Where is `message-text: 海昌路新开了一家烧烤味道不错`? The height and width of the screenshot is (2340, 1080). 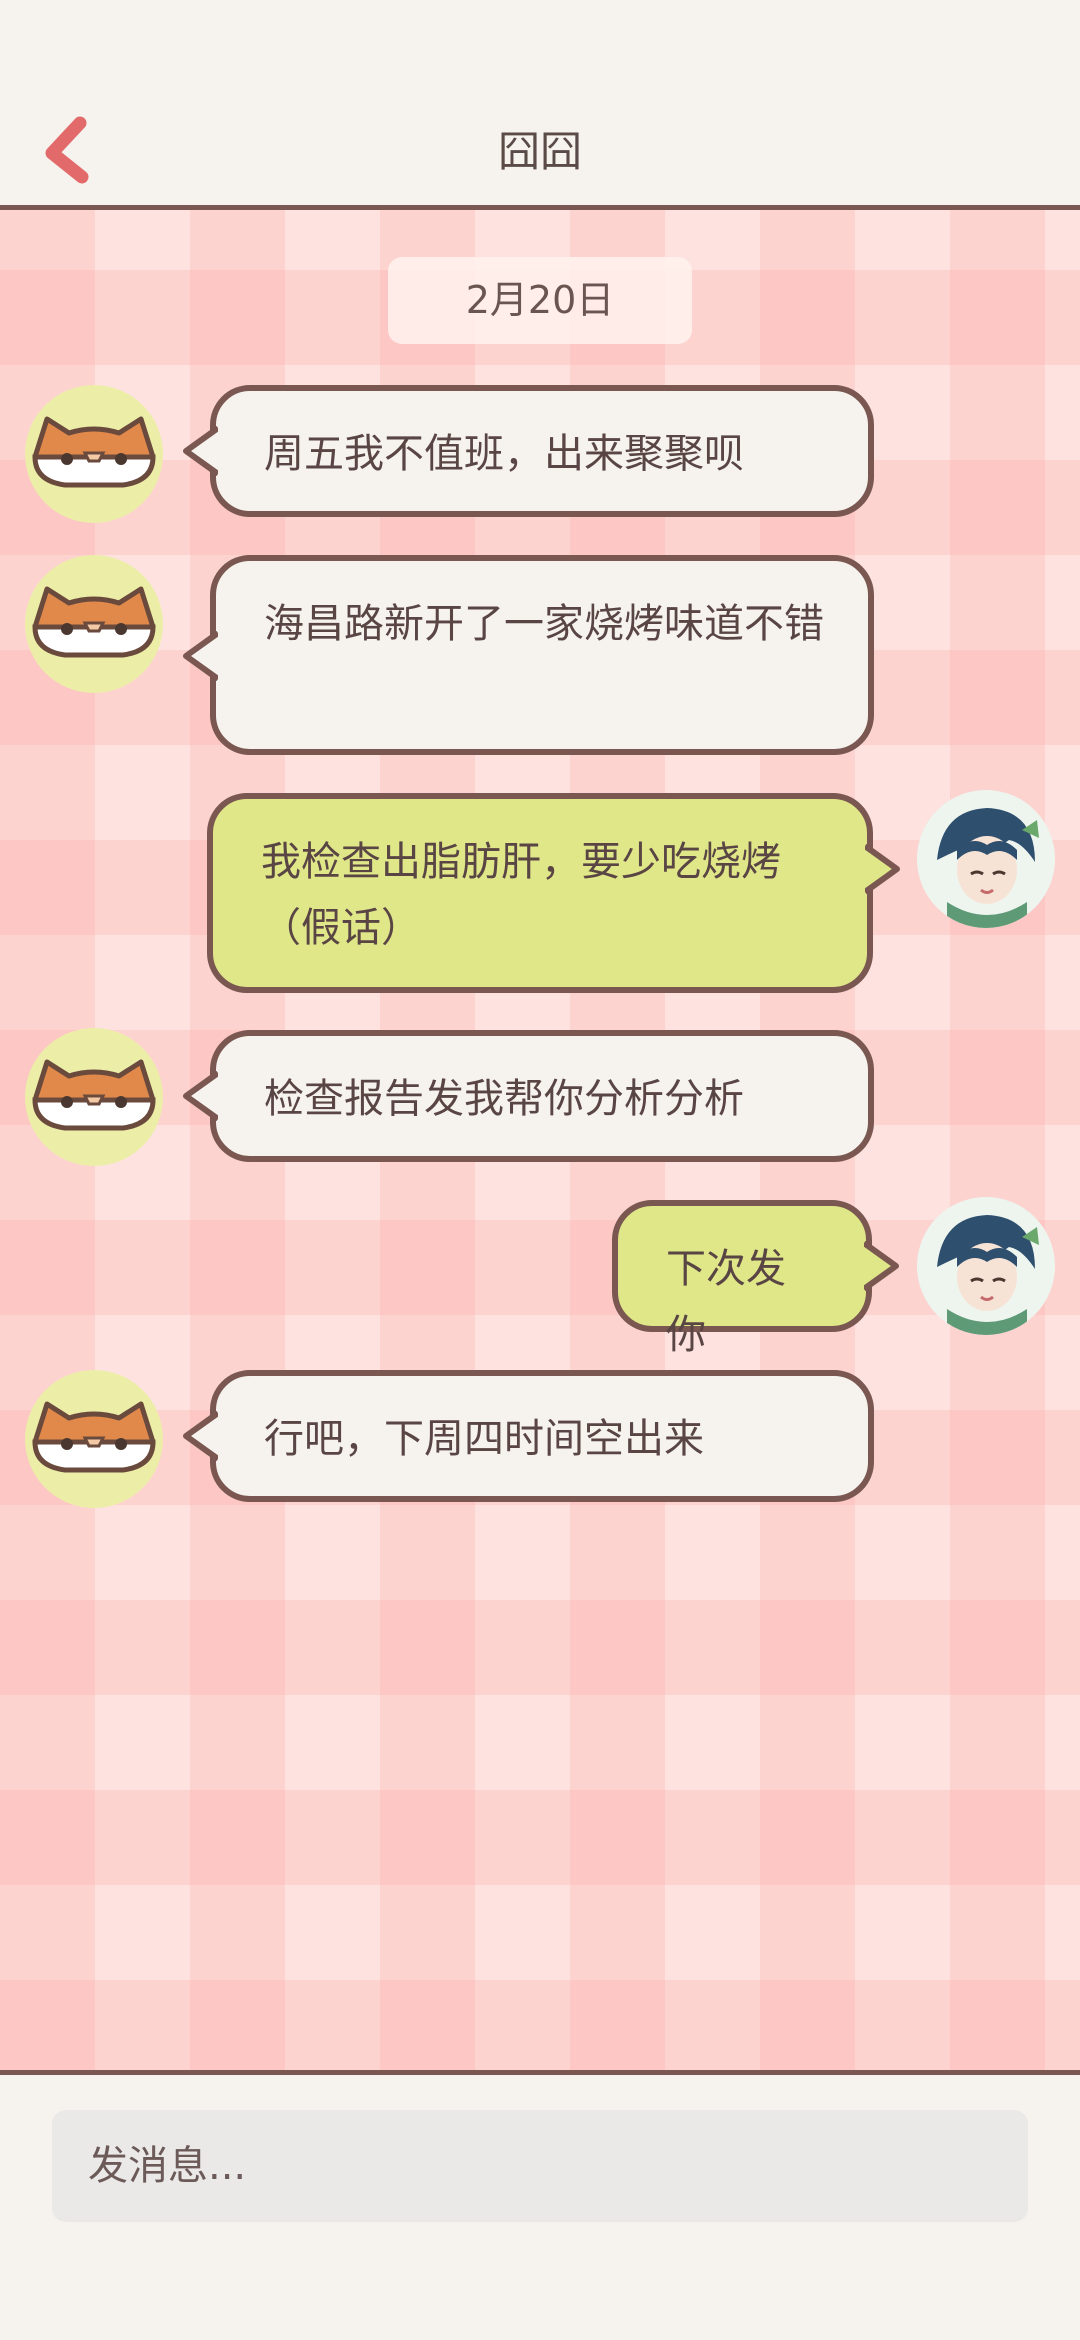 message-text: 海昌路新开了一家烧烤味道不错 is located at coordinates (544, 624).